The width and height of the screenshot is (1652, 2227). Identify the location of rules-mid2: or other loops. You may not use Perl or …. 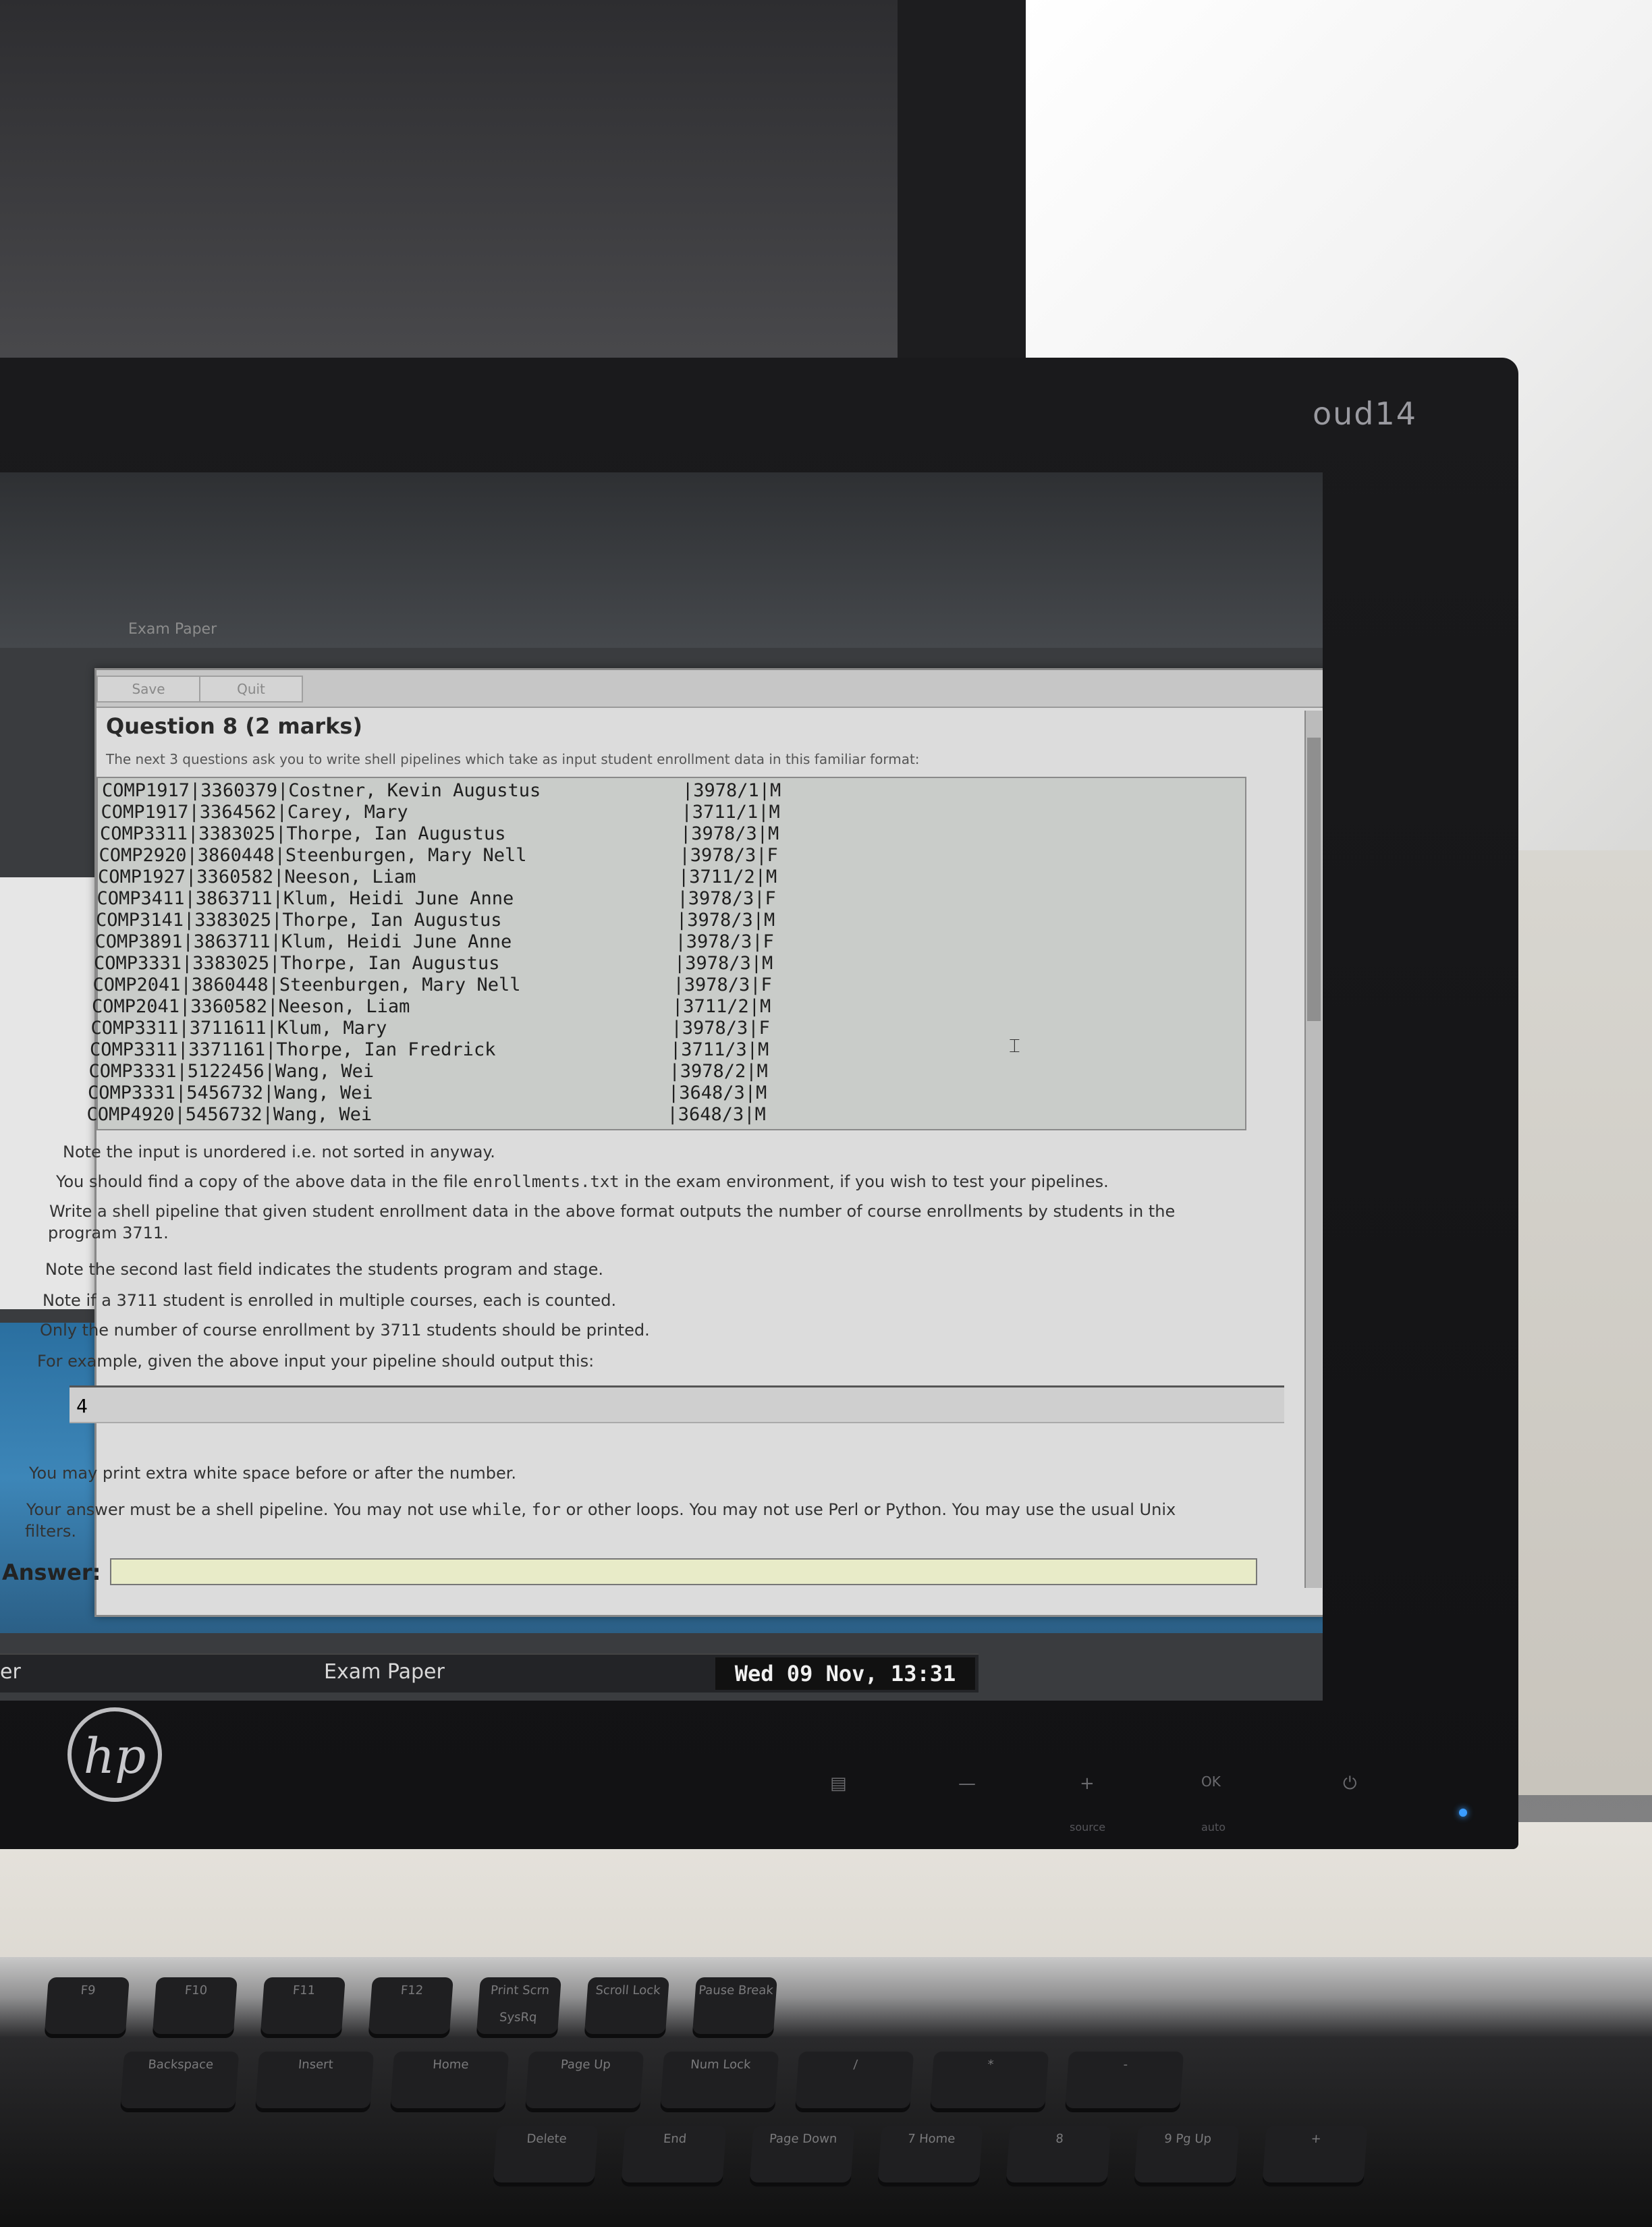
(868, 1509).